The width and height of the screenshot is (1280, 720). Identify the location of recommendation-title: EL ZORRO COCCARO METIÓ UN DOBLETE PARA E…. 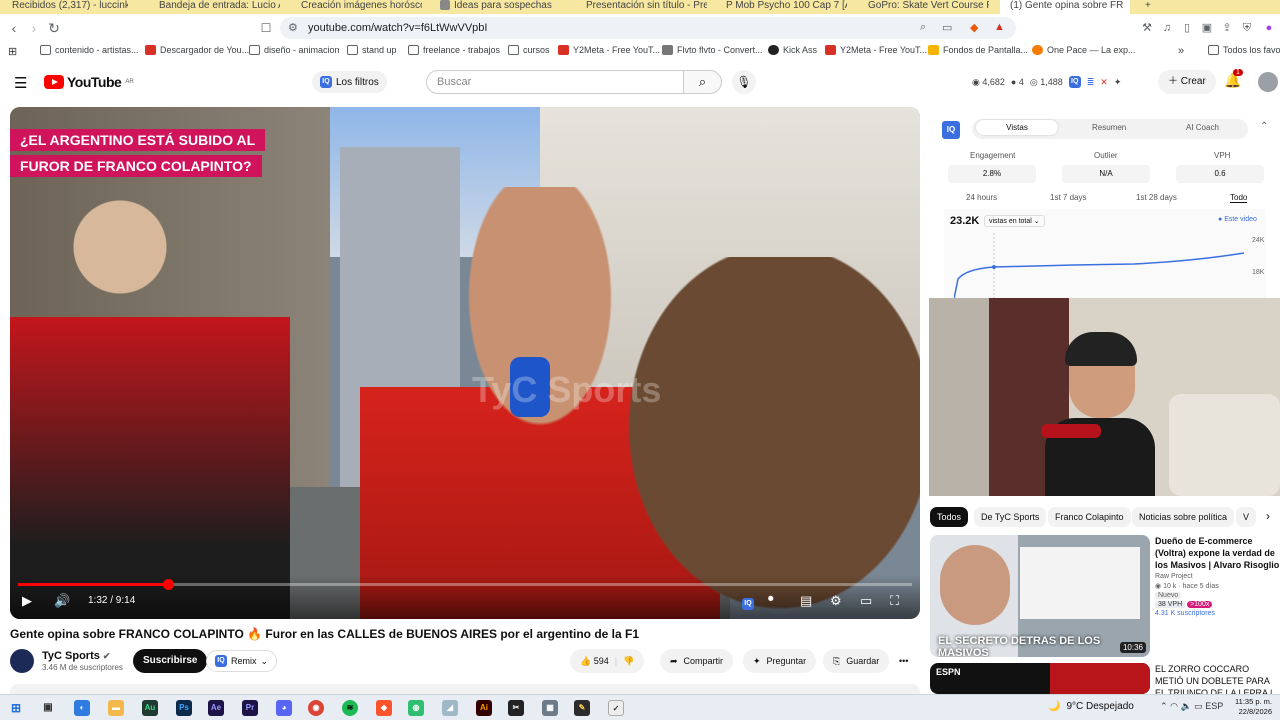
(1217, 678).